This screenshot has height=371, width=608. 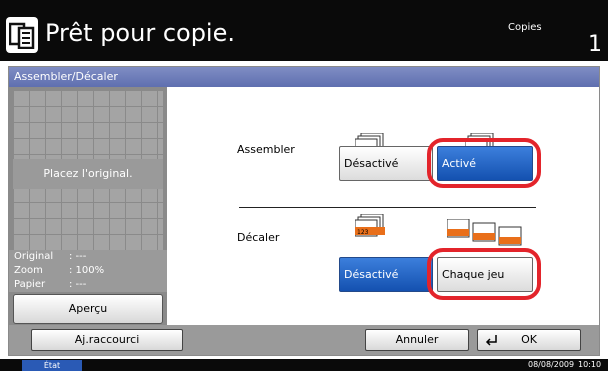 I want to click on copies-label: Copies, so click(x=525, y=27).